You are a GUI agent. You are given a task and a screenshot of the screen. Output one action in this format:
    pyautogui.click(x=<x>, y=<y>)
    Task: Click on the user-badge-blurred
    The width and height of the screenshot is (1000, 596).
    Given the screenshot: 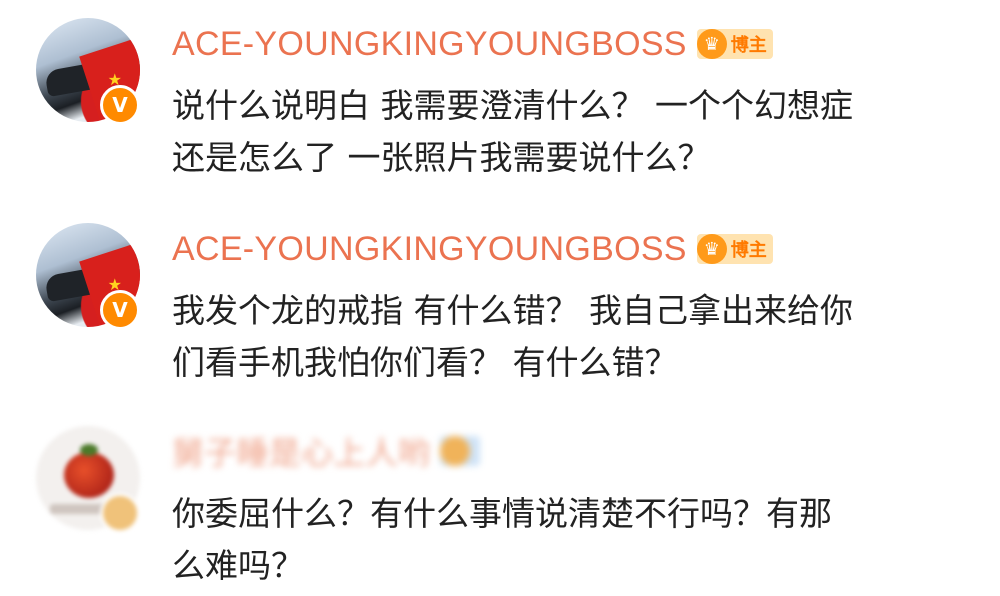 What is the action you would take?
    pyautogui.click(x=460, y=451)
    